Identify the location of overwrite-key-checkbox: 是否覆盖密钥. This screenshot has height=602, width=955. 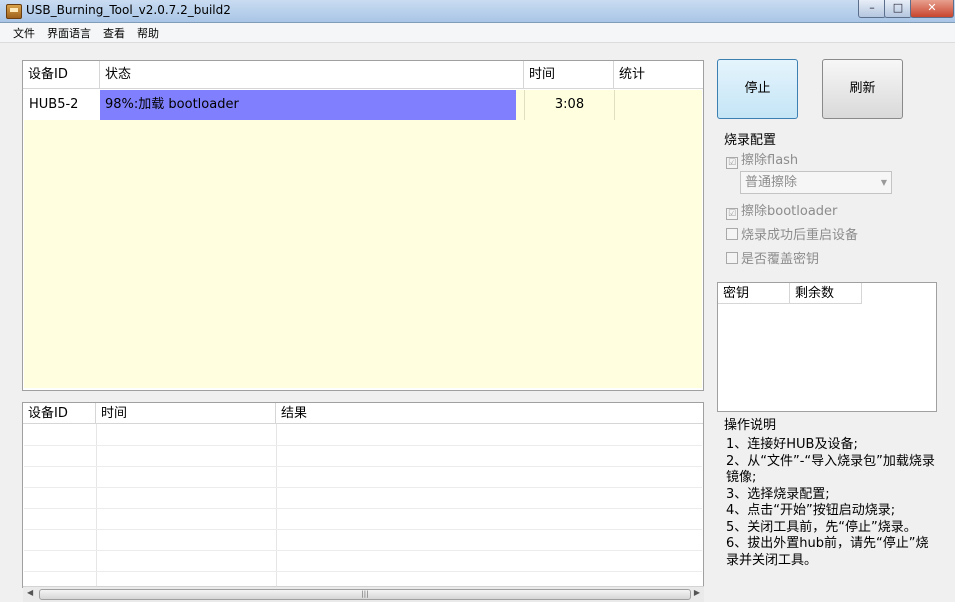
(772, 257).